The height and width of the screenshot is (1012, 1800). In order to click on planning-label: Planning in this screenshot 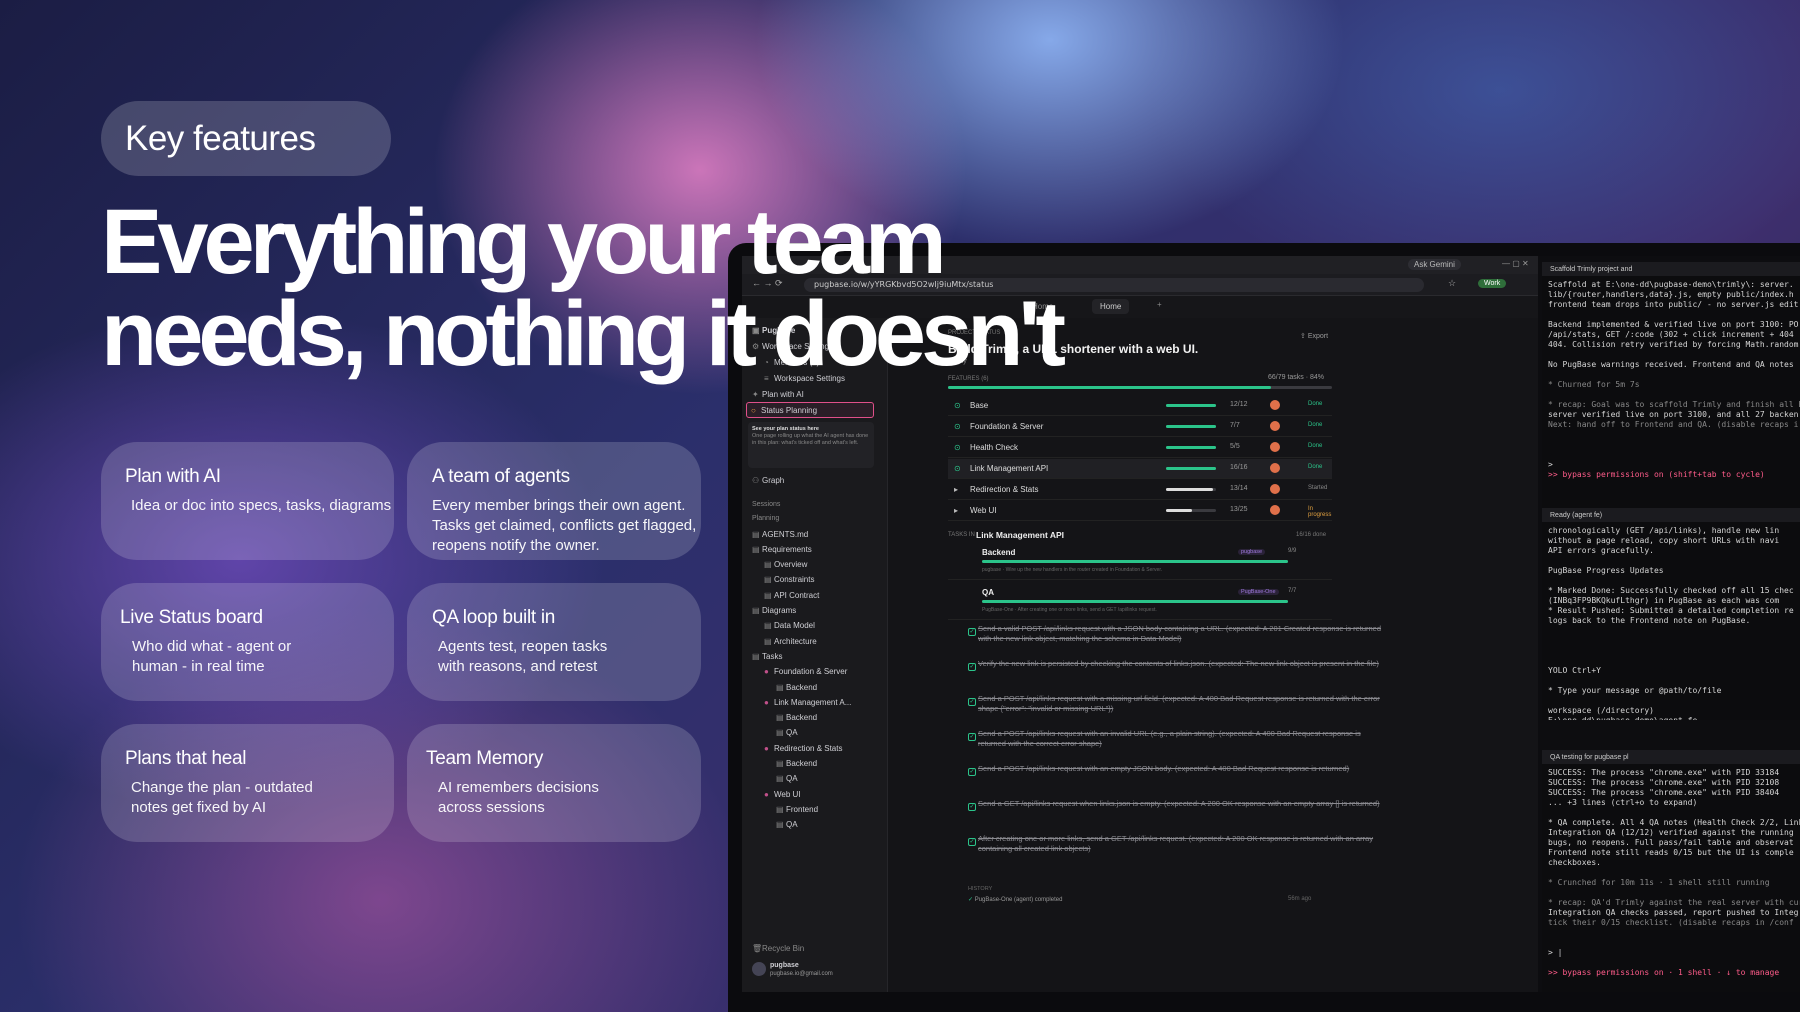, I will do `click(765, 518)`.